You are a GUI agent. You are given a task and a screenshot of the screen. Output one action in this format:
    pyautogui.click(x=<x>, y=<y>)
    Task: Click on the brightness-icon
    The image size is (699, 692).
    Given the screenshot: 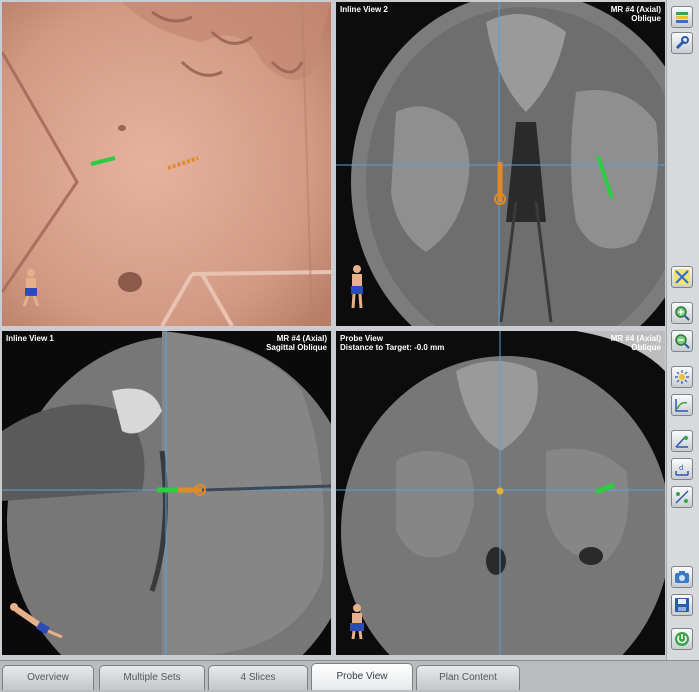 What is the action you would take?
    pyautogui.click(x=682, y=377)
    